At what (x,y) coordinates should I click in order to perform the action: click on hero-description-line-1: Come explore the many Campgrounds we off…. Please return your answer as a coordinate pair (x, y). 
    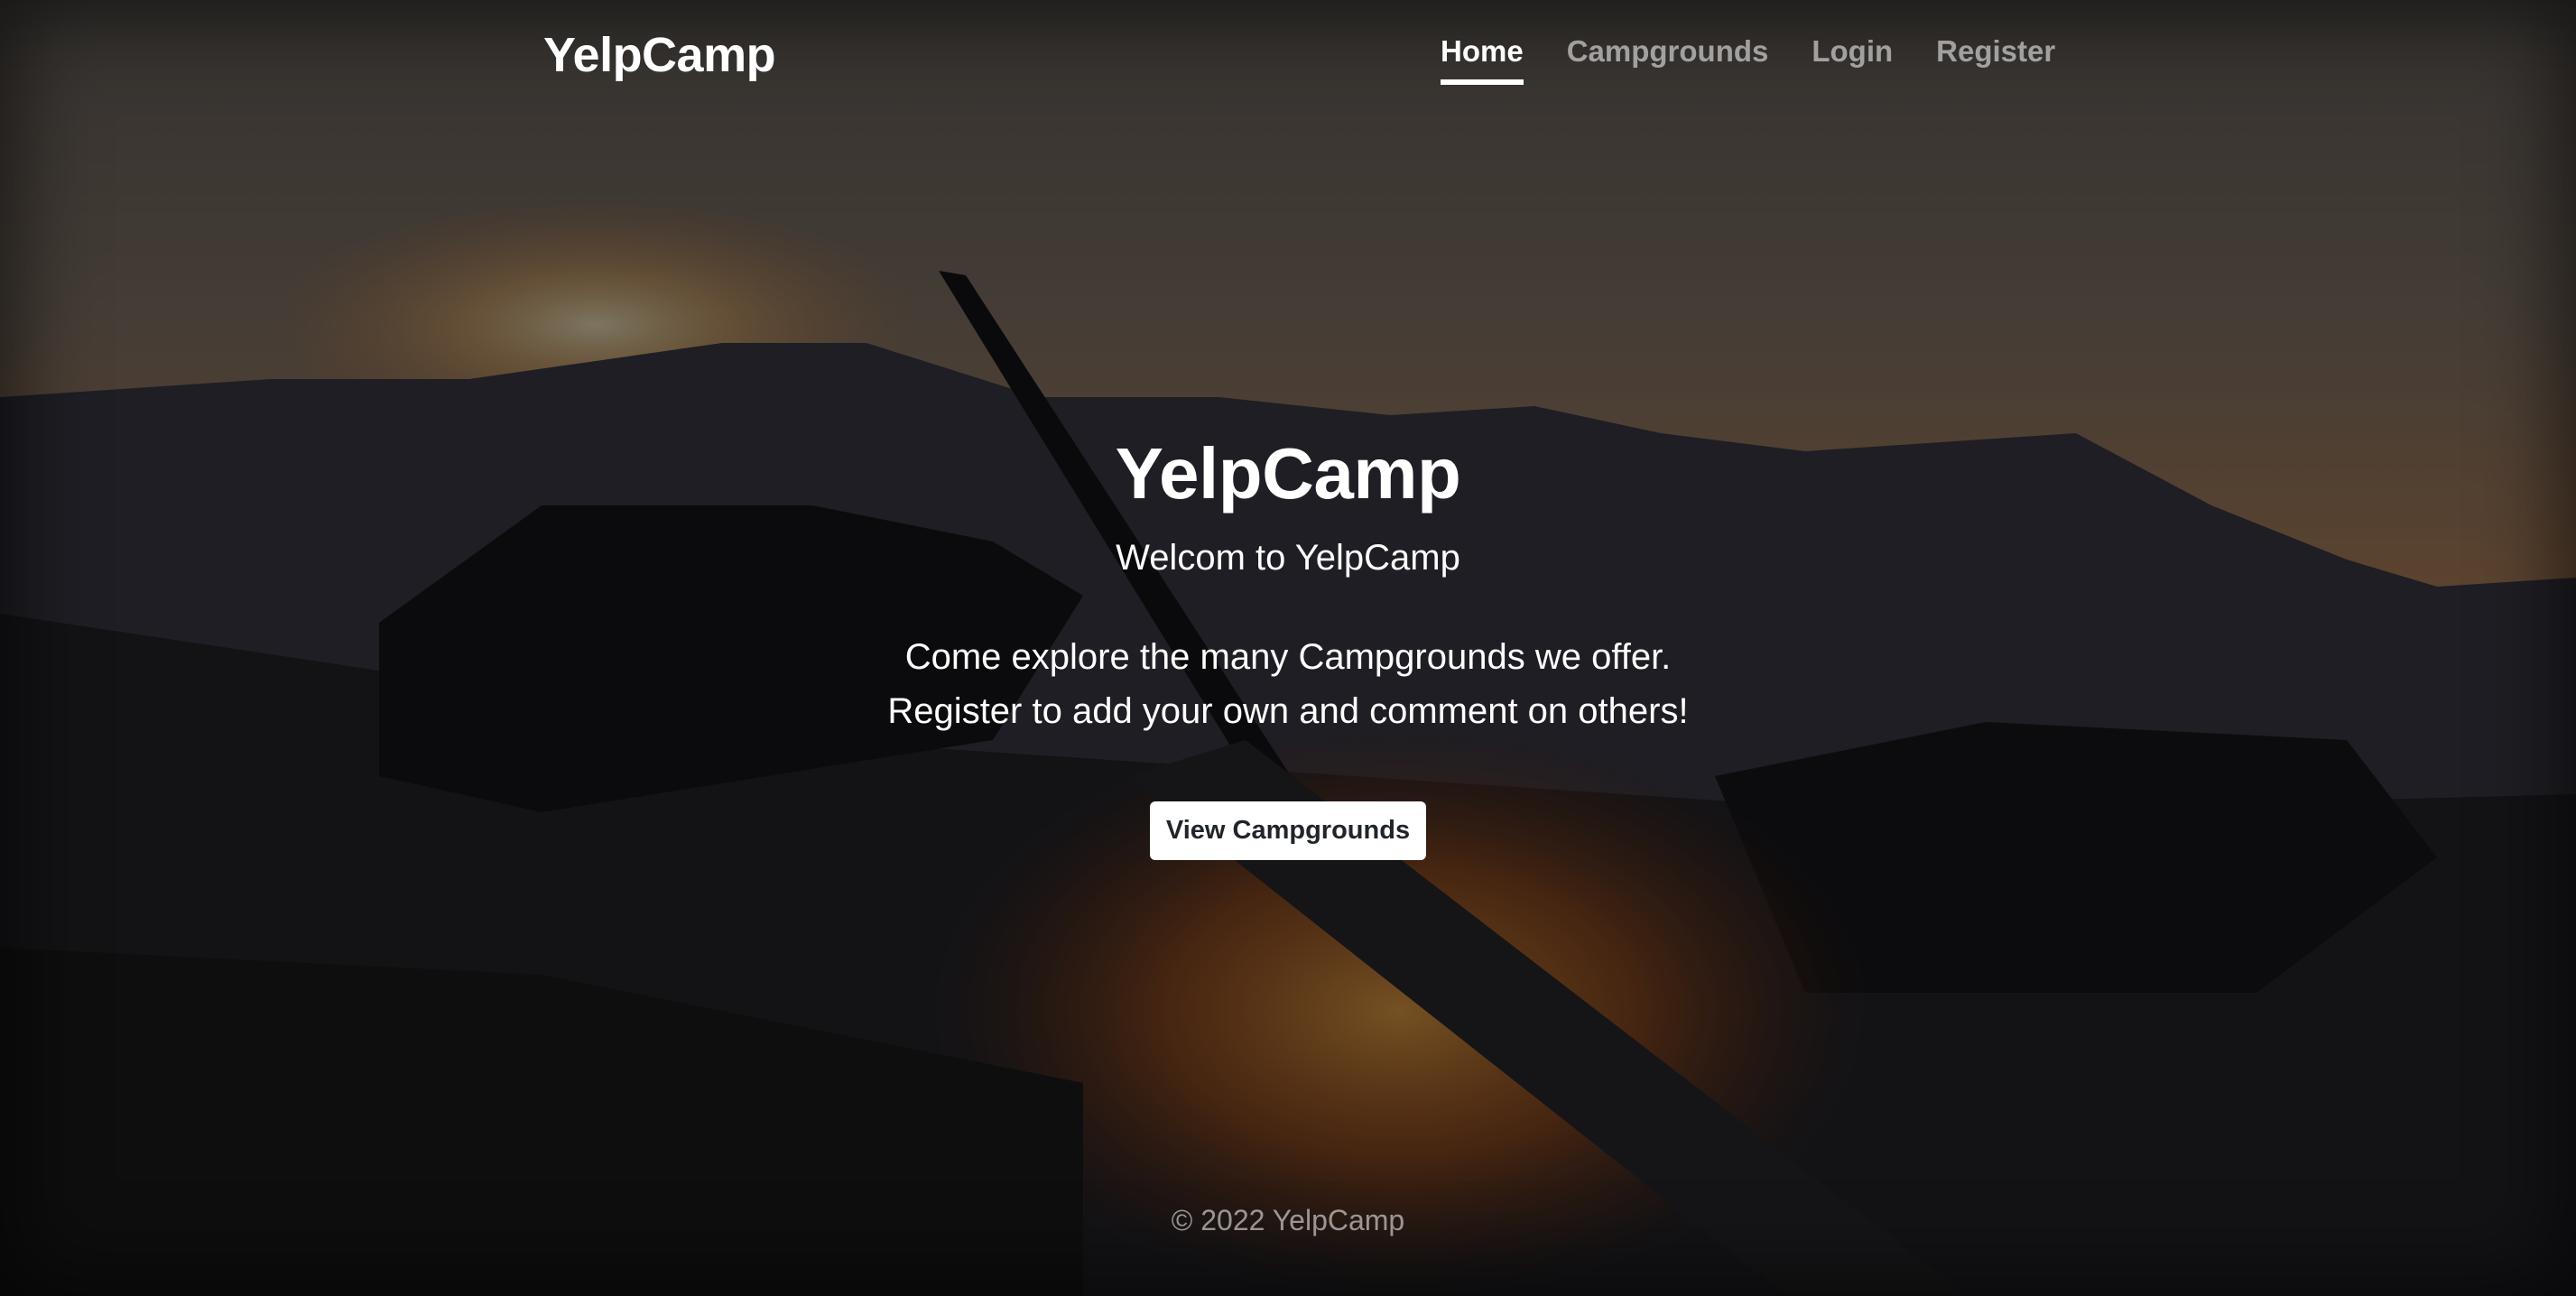
    Looking at the image, I should click on (1288, 657).